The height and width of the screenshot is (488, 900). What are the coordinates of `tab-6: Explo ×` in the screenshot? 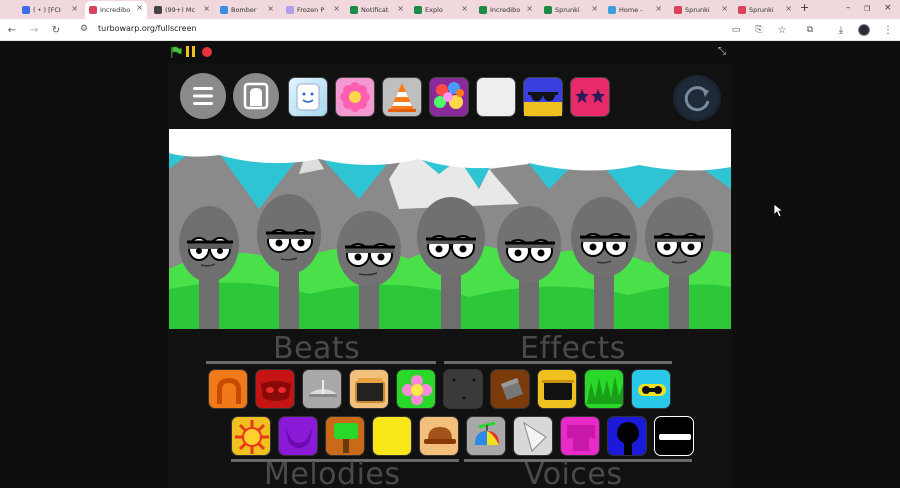 It's located at (441, 9).